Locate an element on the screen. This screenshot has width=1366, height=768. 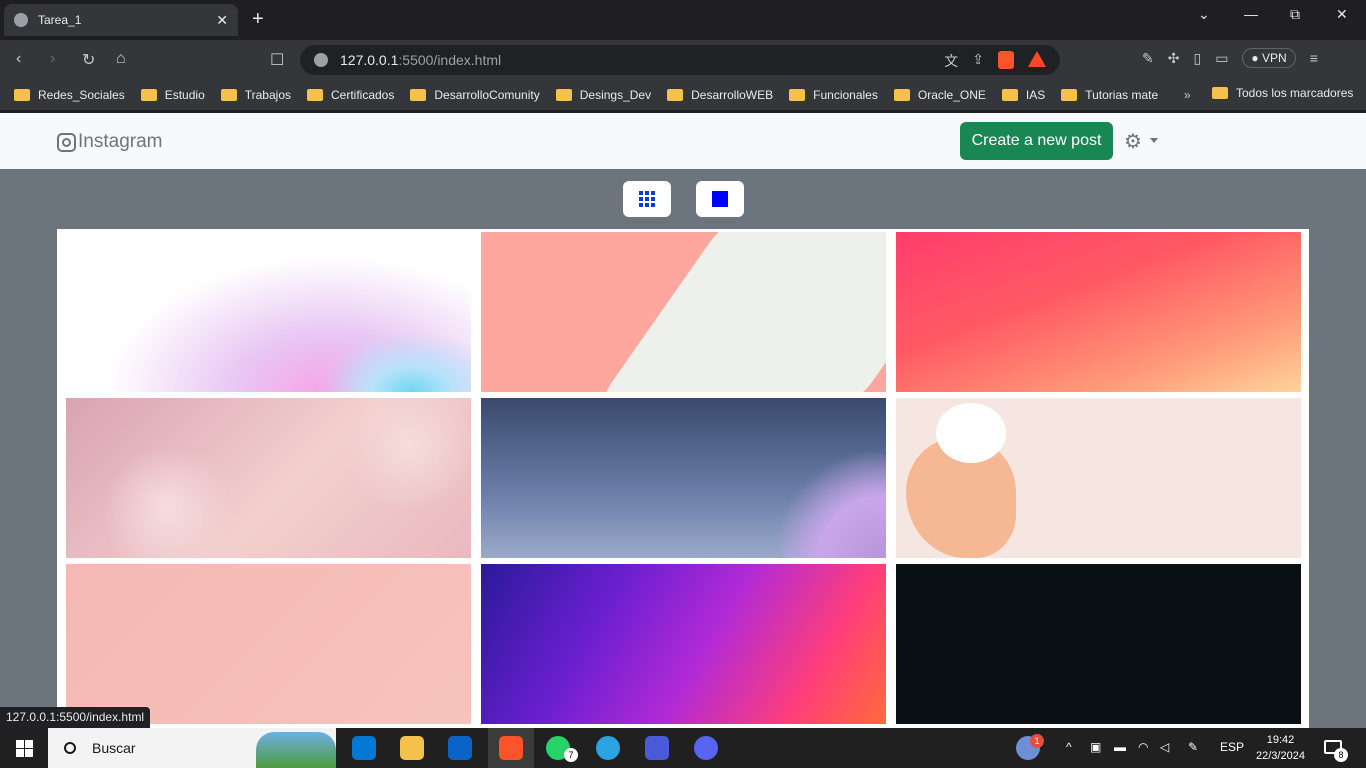
address-bar: 127.0.0.1:5500/index.html 文 ⇪ is located at coordinates (680, 60).